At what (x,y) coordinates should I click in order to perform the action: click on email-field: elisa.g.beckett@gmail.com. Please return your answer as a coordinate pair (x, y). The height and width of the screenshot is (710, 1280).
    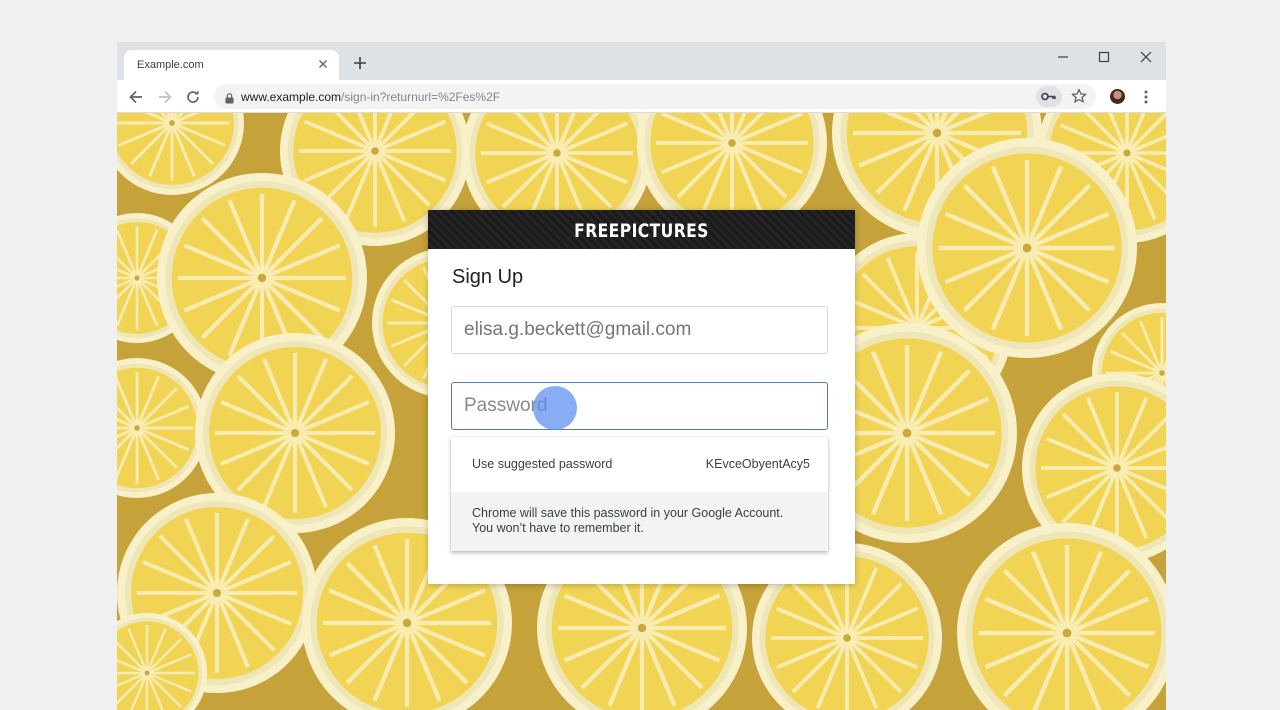
    Looking at the image, I should click on (639, 330).